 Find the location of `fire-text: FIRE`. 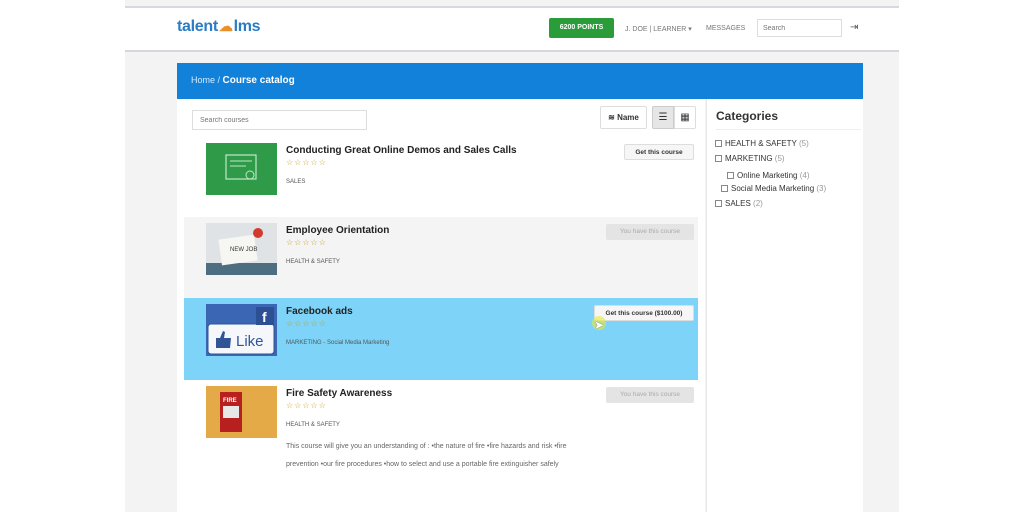

fire-text: FIRE is located at coordinates (230, 401).